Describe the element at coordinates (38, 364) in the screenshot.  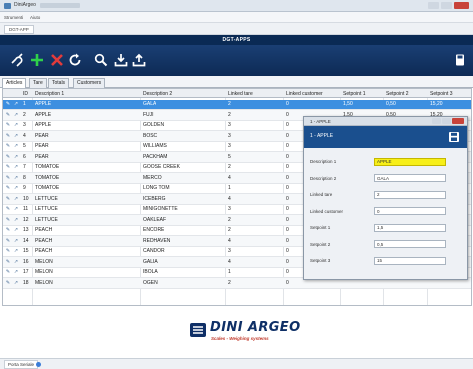
I see `connection-indicator-icon` at that location.